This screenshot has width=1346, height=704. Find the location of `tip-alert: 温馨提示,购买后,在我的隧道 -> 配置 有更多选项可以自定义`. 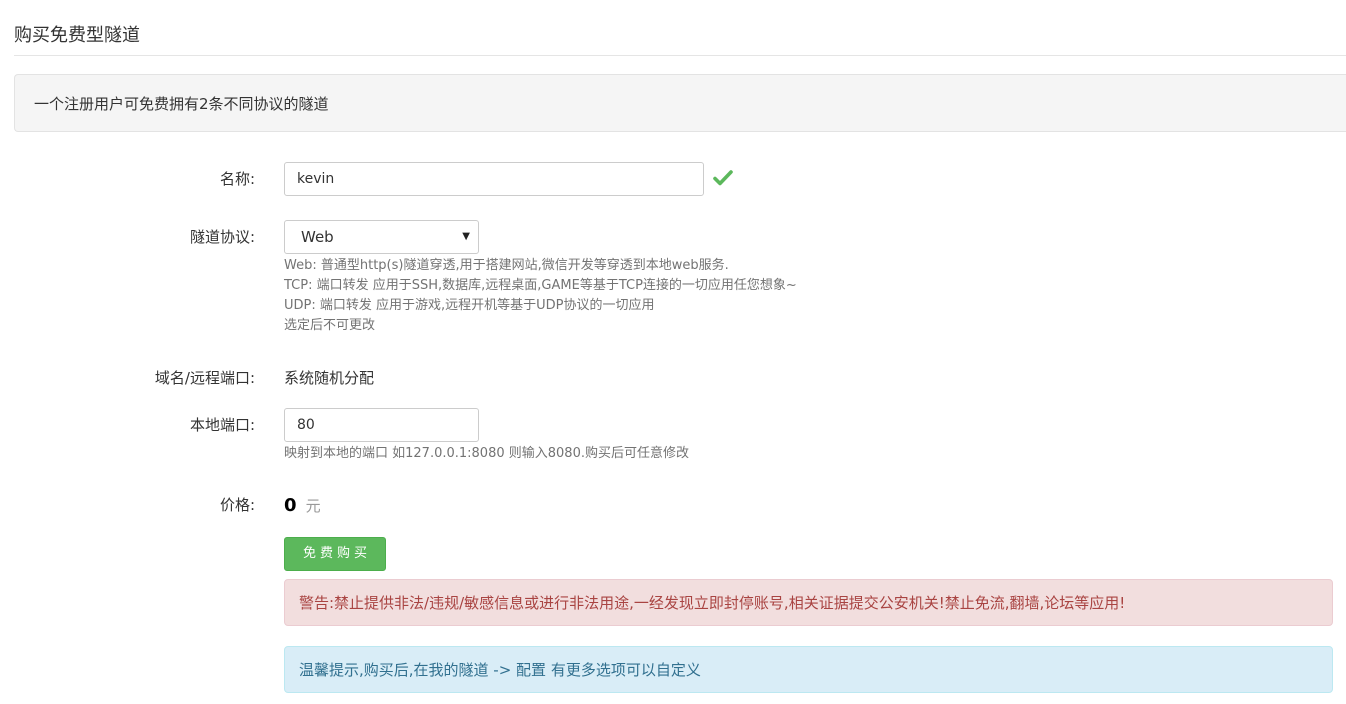

tip-alert: 温馨提示,购买后,在我的隧道 -> 配置 有更多选项可以自定义 is located at coordinates (808, 669).